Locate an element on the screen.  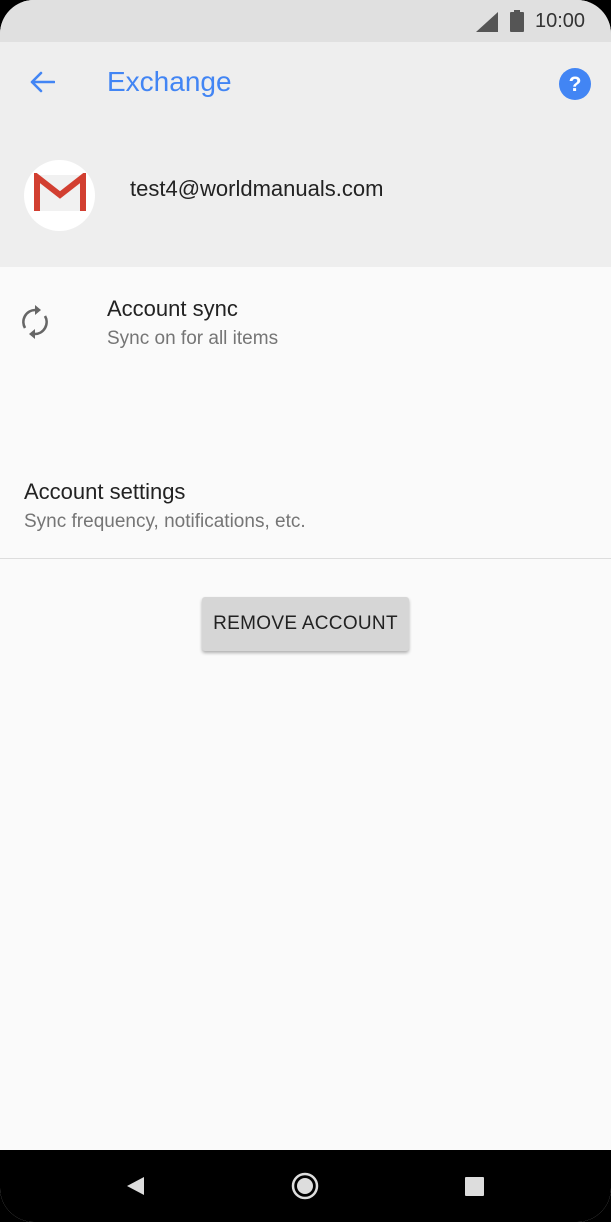
account-sync-subtitle: Sync on for all items is located at coordinates (193, 338).